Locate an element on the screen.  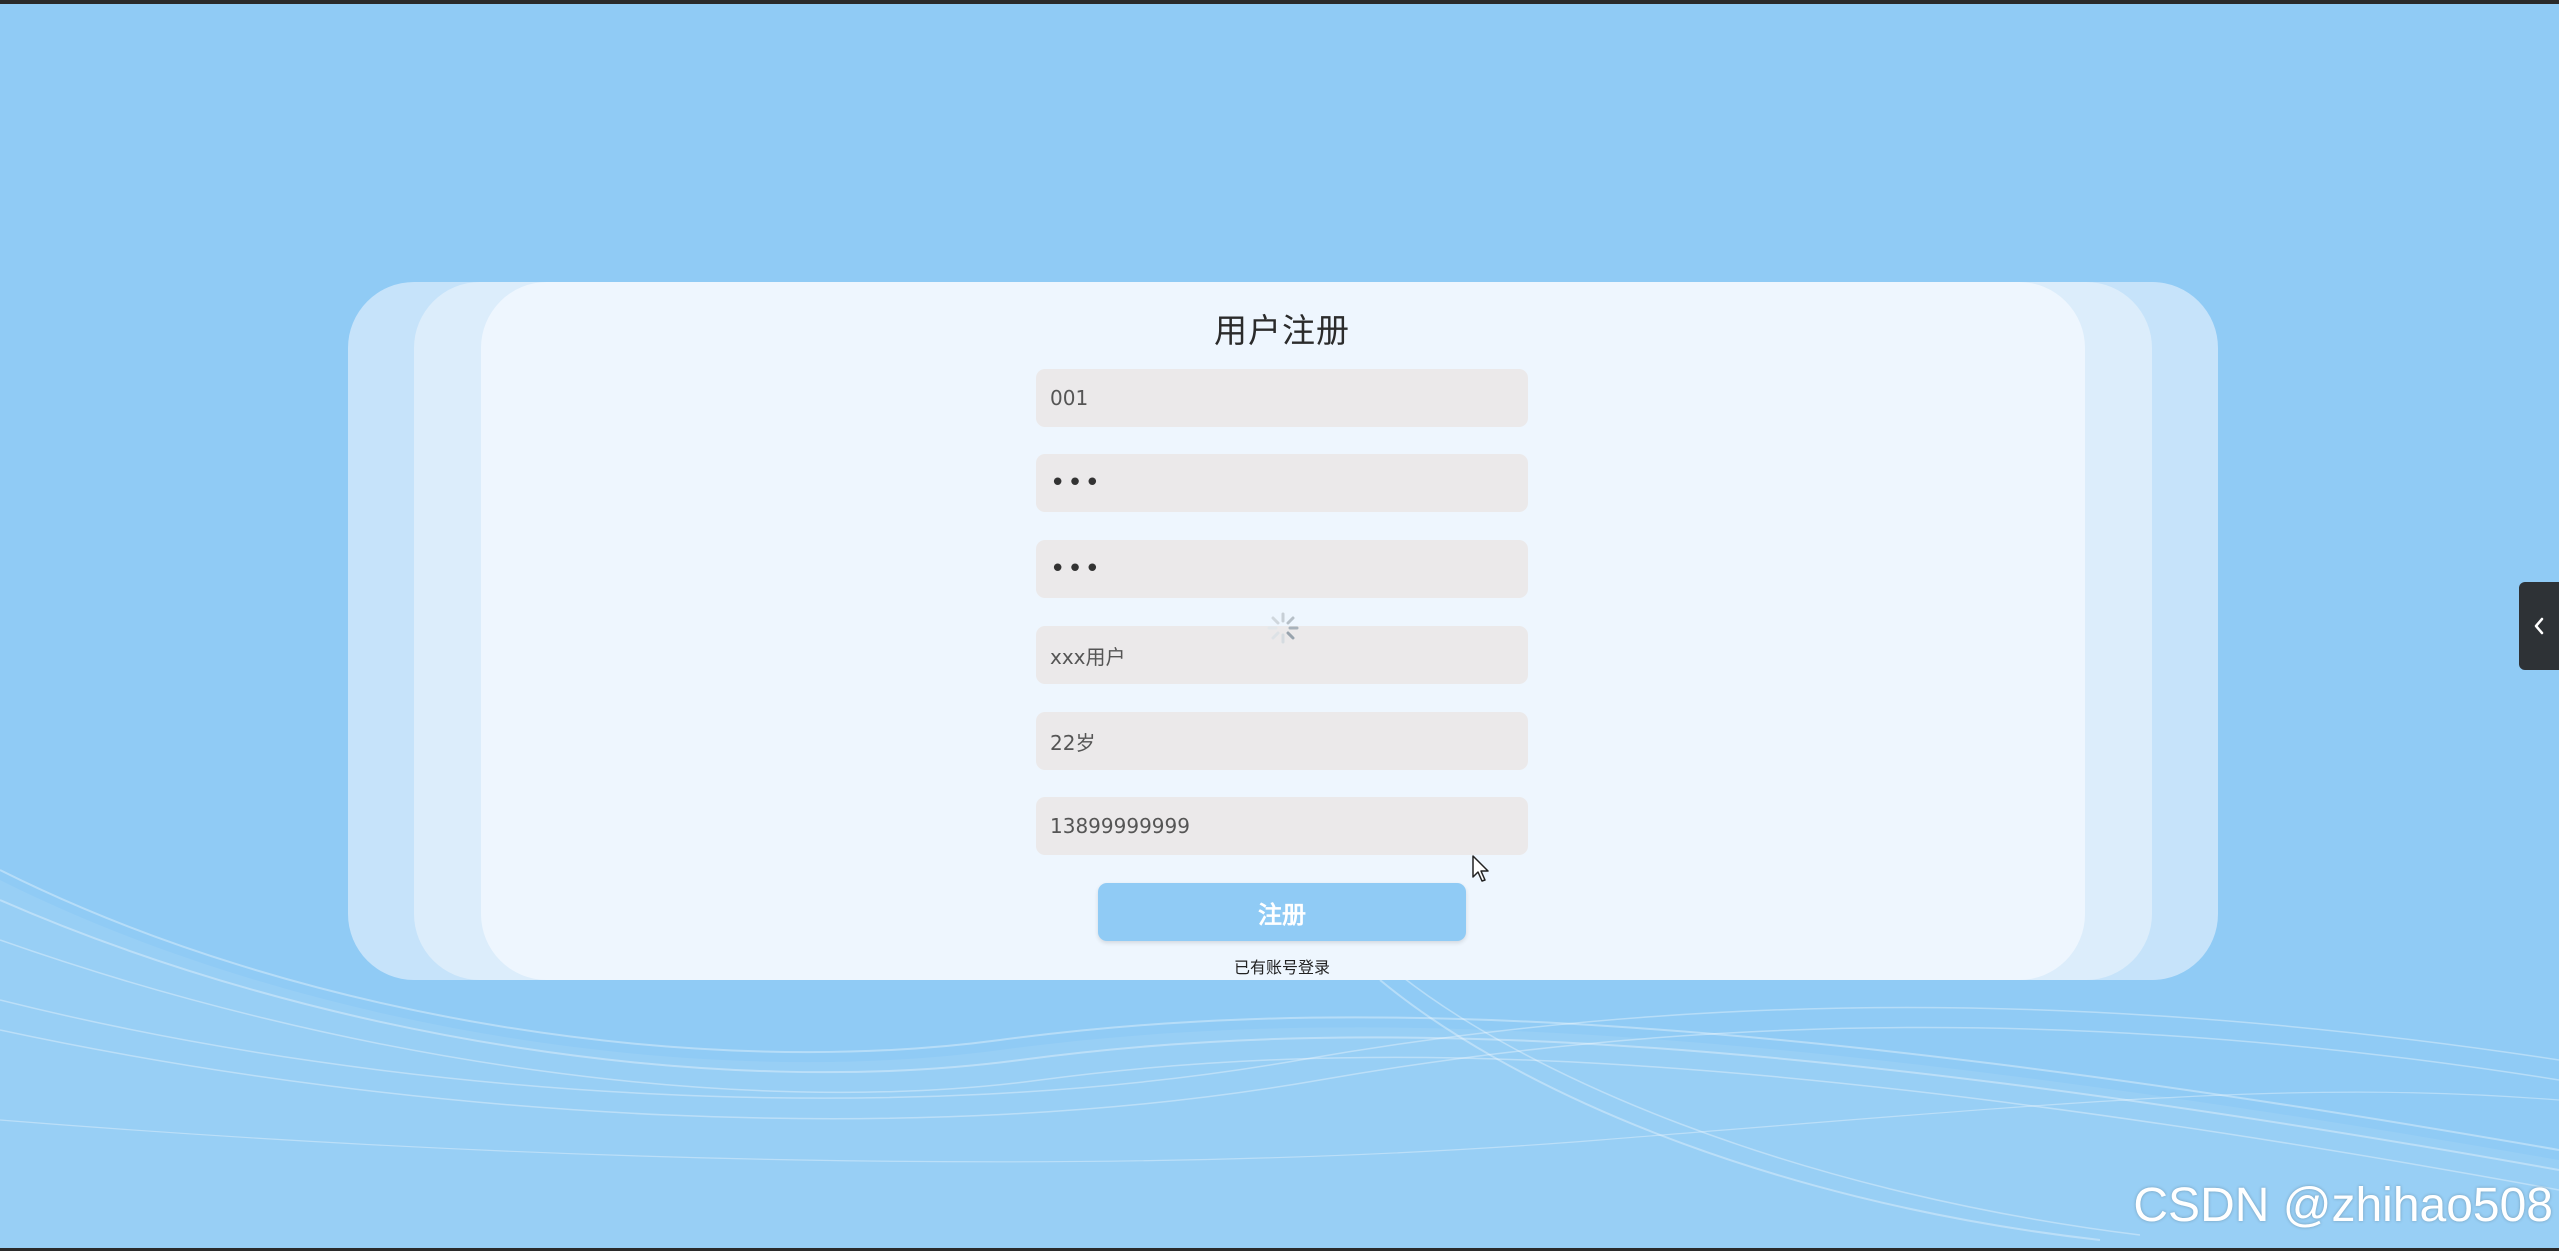
confirm-password-input: ••• is located at coordinates (1282, 569).